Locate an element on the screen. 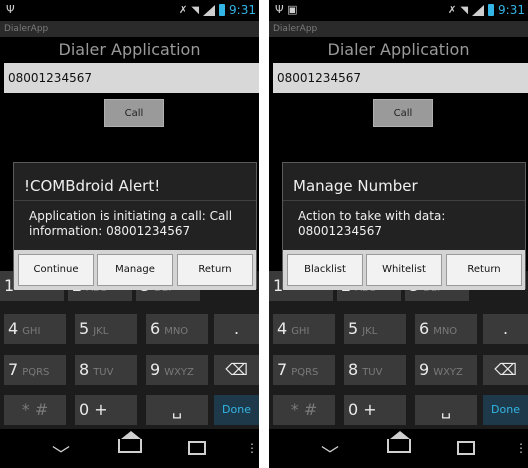 This screenshot has height=468, width=528. dialog-button-bar: Blacklist Whitelist Return is located at coordinates (404, 270).